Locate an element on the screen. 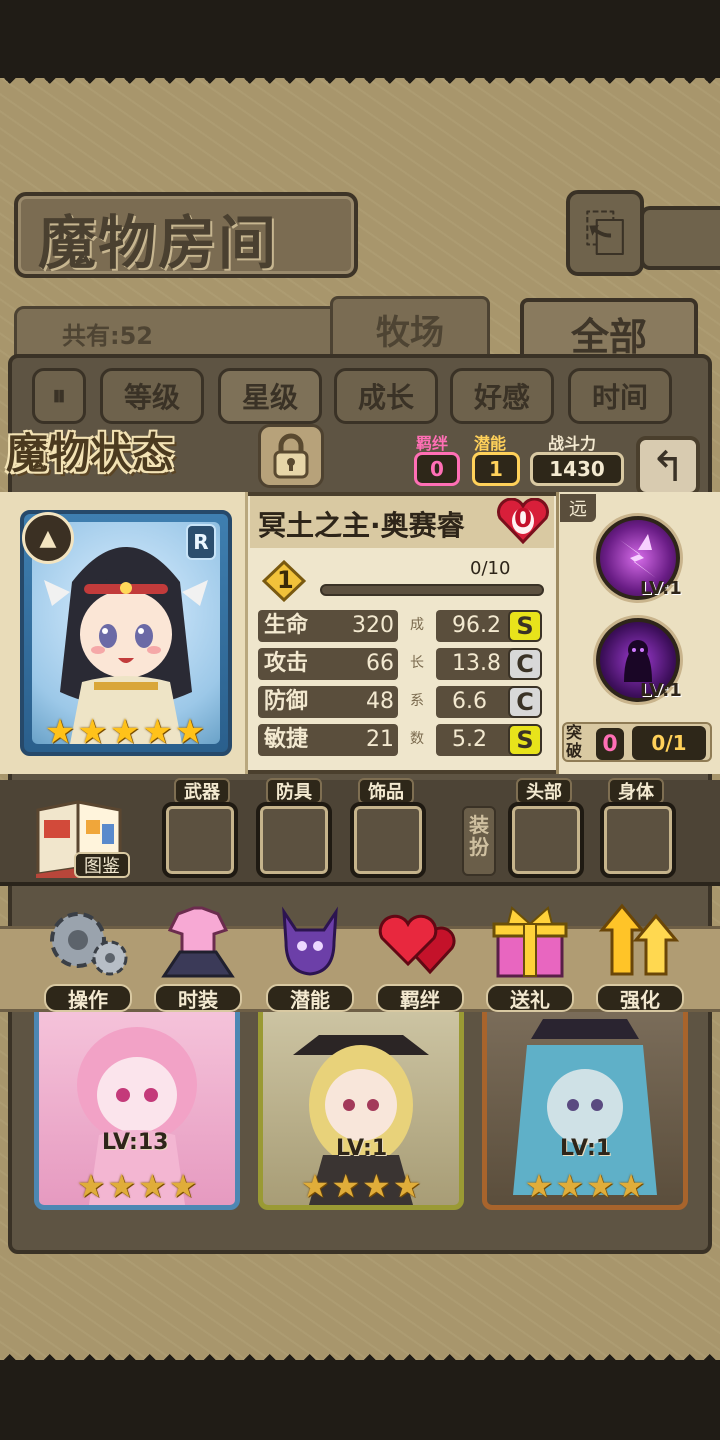  equip-slot-accessory is located at coordinates (388, 840).